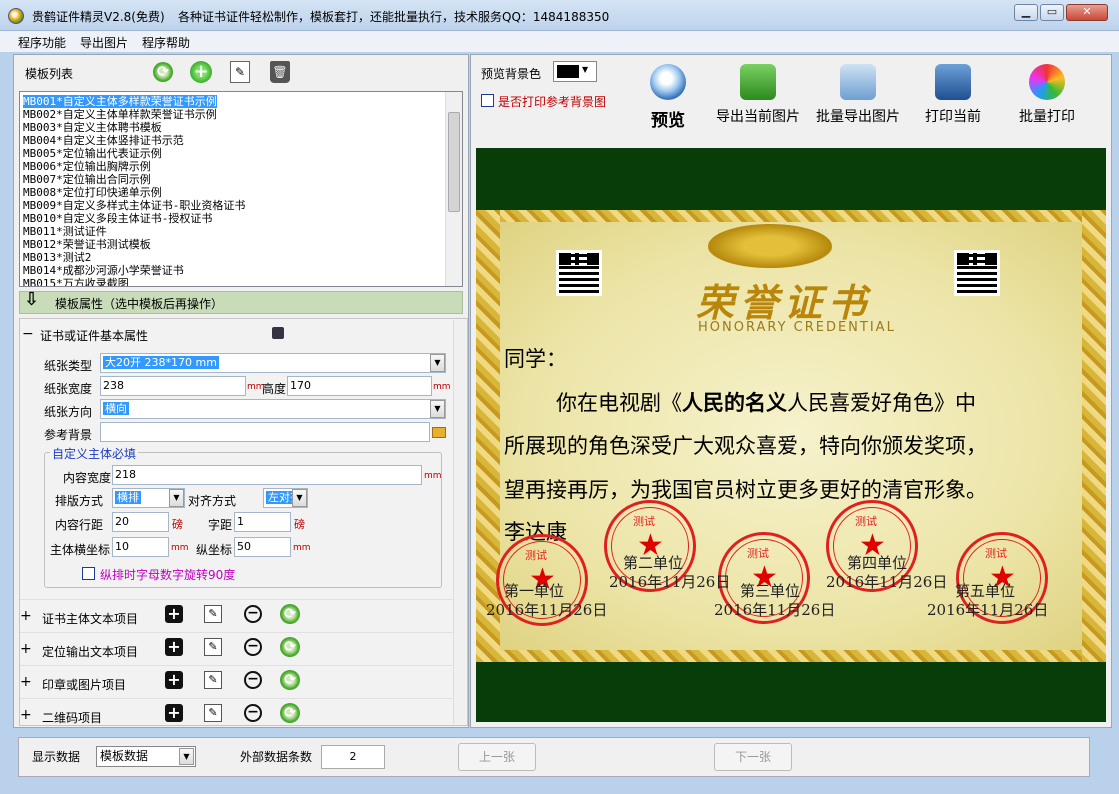 This screenshot has height=794, width=1119. What do you see at coordinates (240, 72) in the screenshot?
I see `edit-template-icon: ✎` at bounding box center [240, 72].